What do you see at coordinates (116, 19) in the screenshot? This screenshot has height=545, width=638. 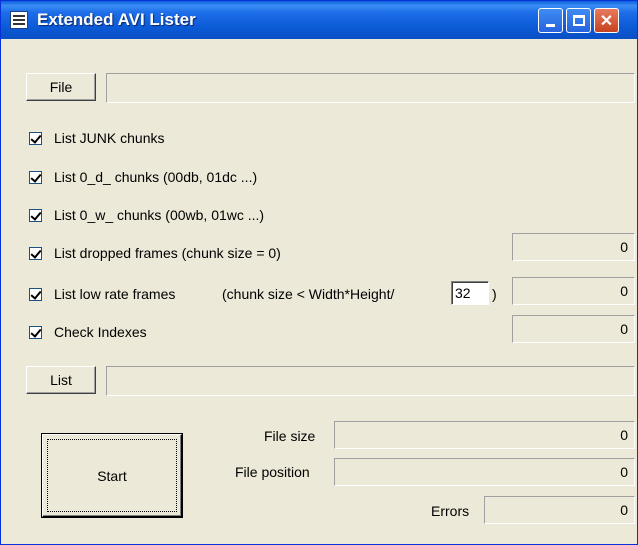 I see `window-title: Extended AVI Lister` at bounding box center [116, 19].